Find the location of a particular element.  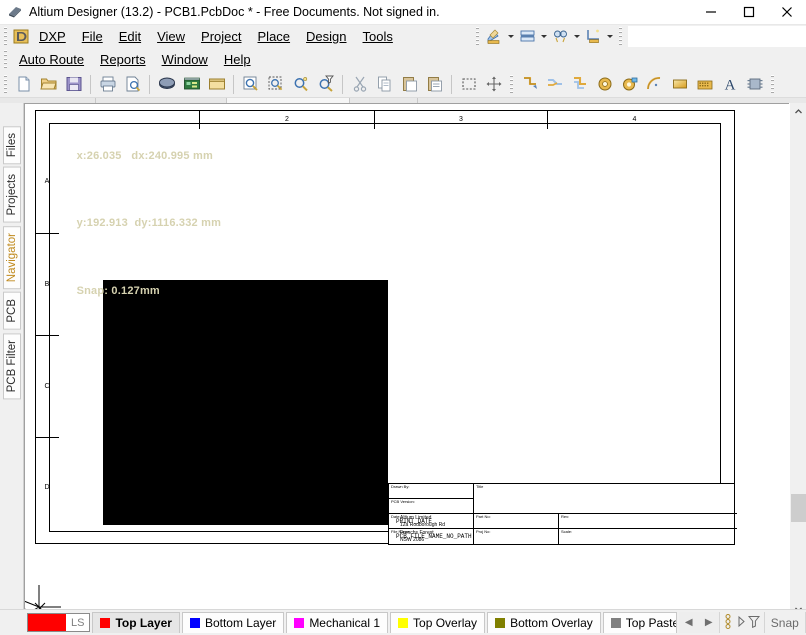

menu-item-dxp: DXP is located at coordinates (52, 36).